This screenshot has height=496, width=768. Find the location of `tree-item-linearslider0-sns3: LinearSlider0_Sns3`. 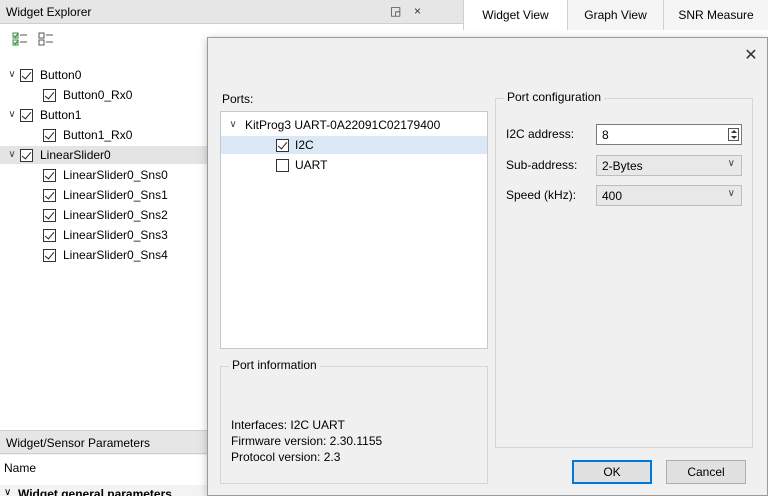

tree-item-linearslider0-sns3: LinearSlider0_Sns3 is located at coordinates (103, 235).